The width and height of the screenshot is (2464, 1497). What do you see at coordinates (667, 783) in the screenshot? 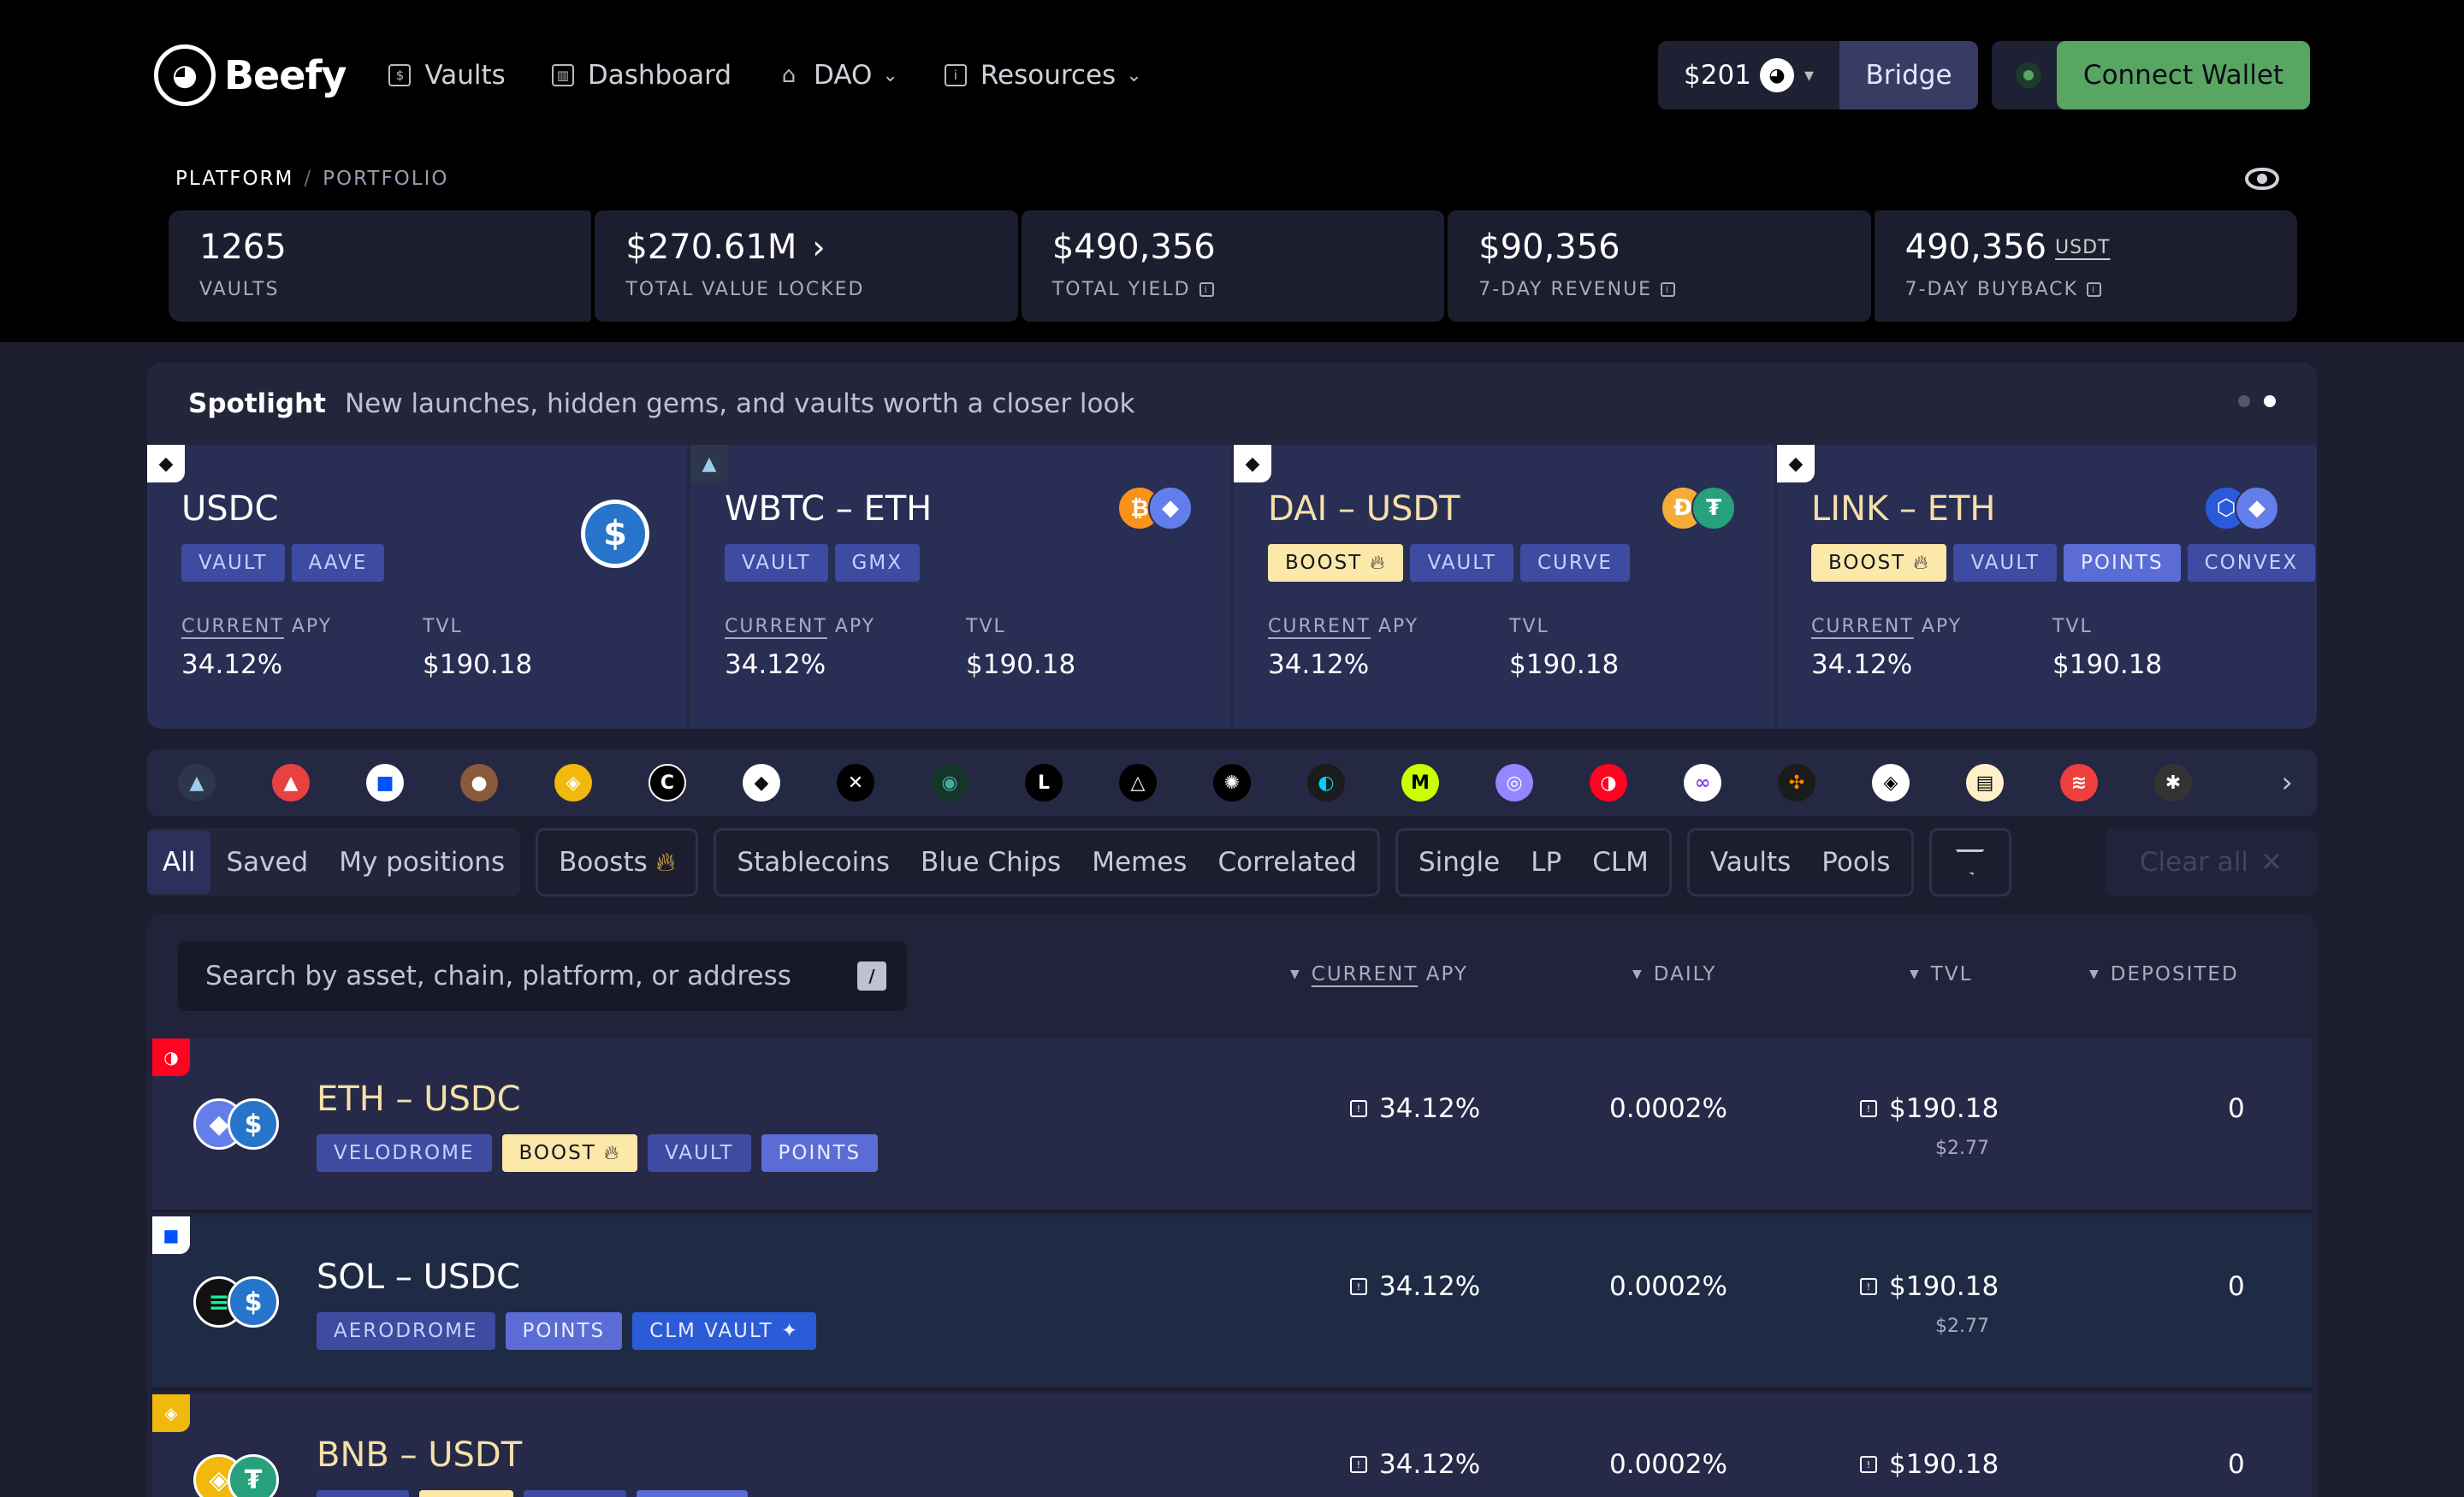
I see `celo-chain-icon: C` at bounding box center [667, 783].